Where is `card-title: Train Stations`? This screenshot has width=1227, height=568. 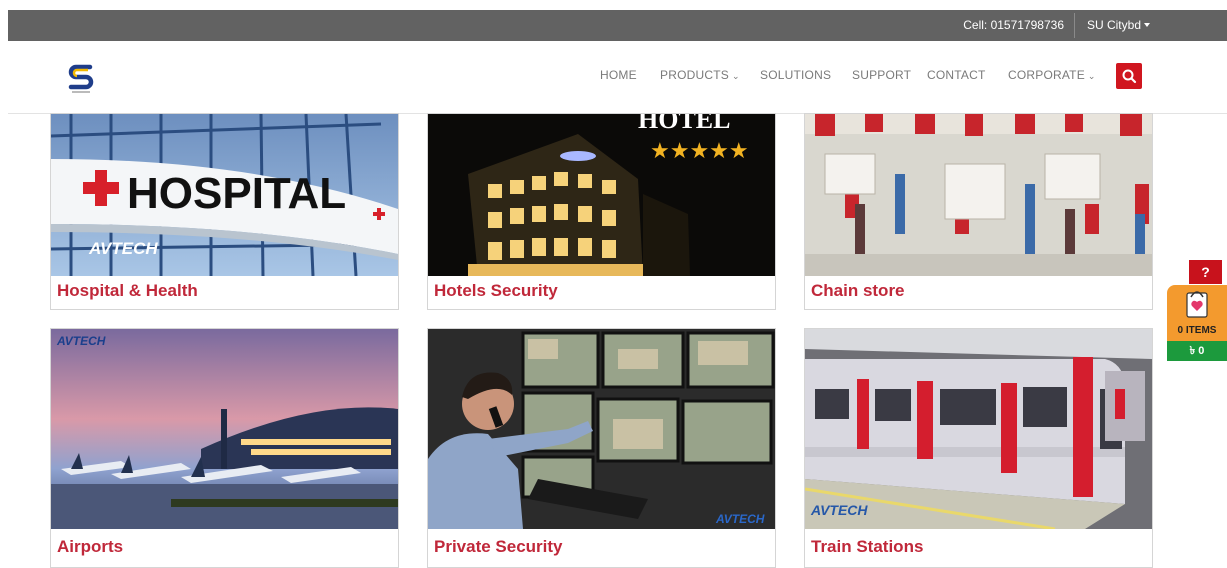
card-title: Train Stations is located at coordinates (867, 547).